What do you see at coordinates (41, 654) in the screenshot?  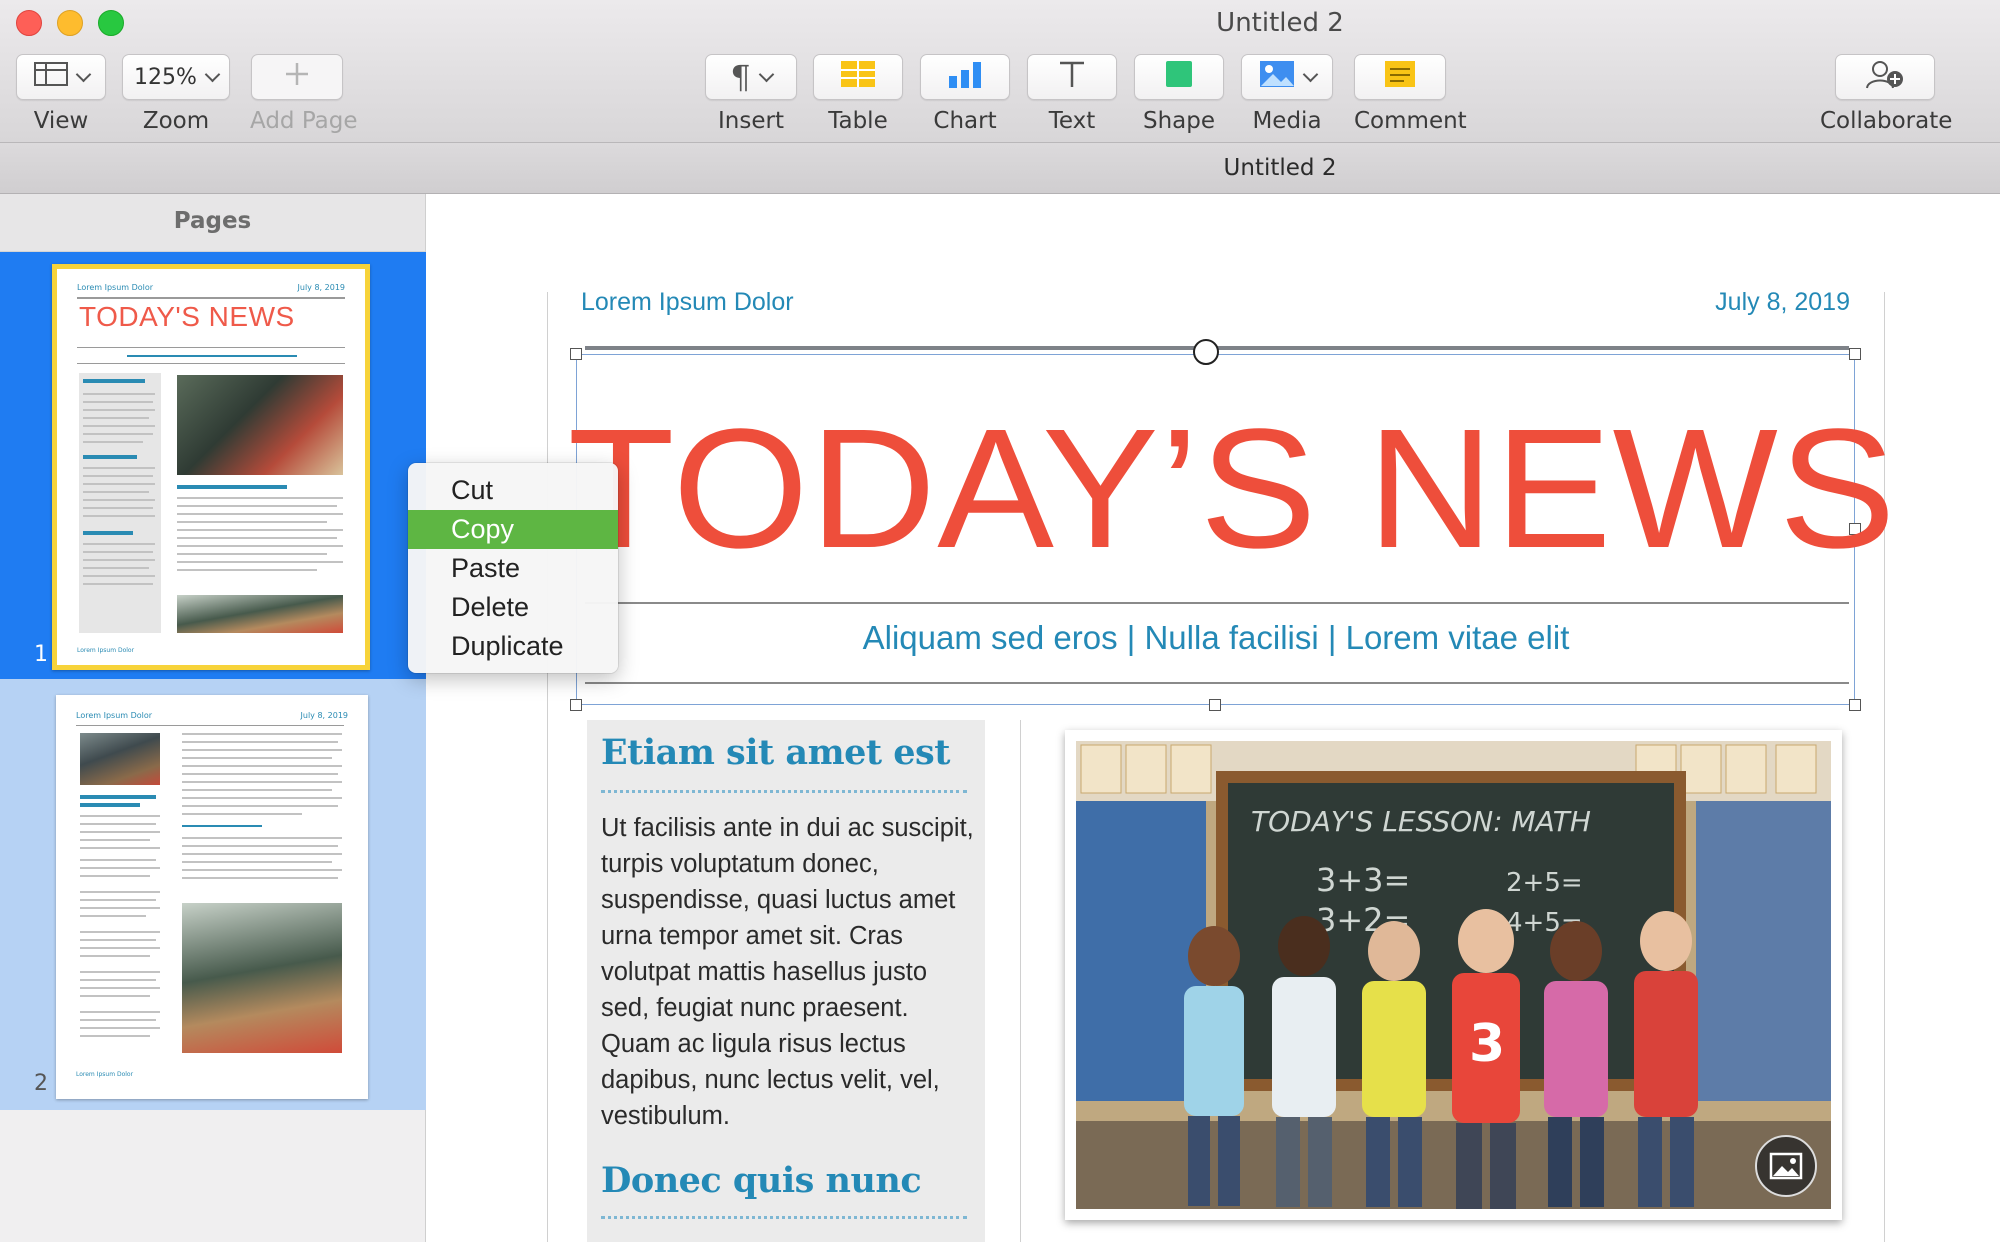 I see `page-number-1: 1` at bounding box center [41, 654].